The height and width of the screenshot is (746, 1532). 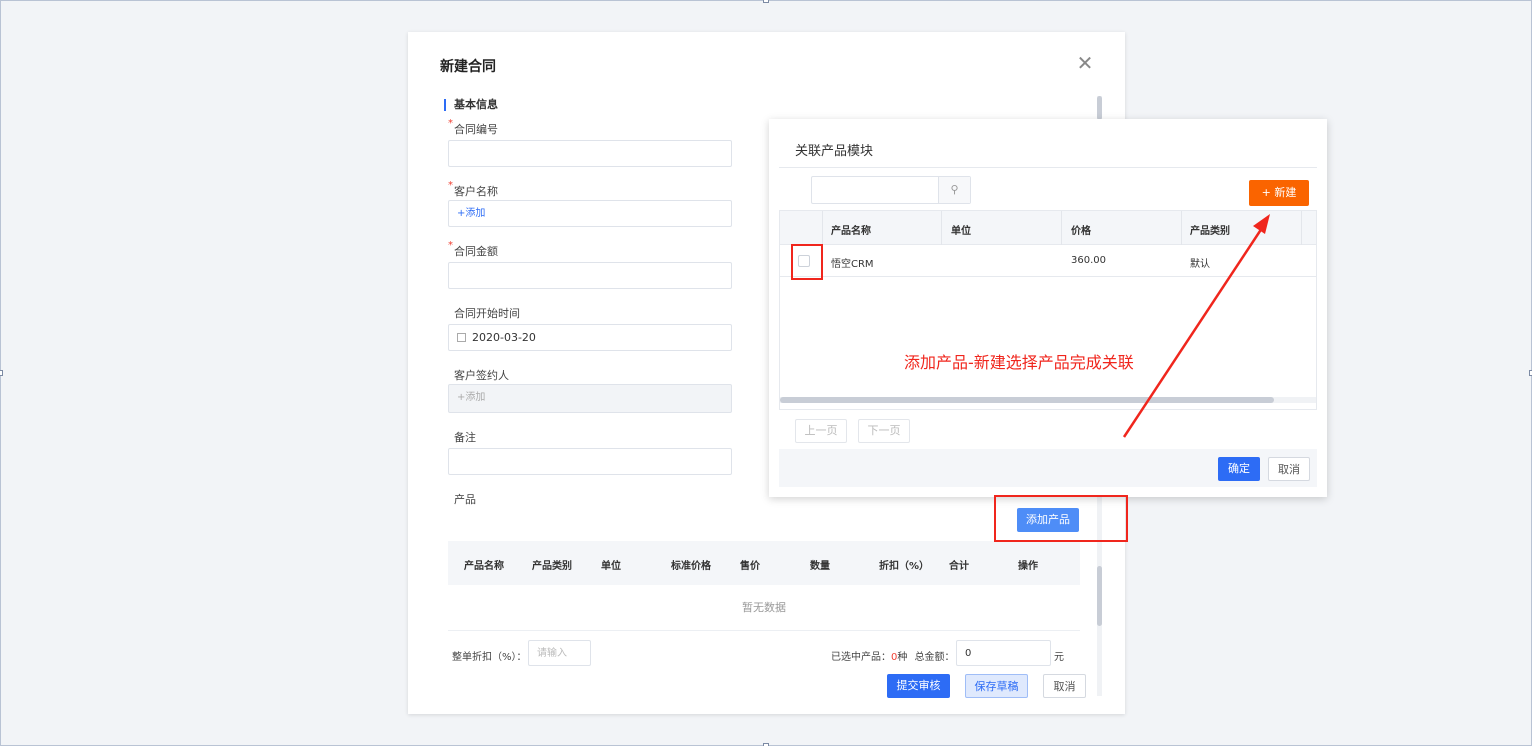 I want to click on arrow-head, so click(x=1261, y=224).